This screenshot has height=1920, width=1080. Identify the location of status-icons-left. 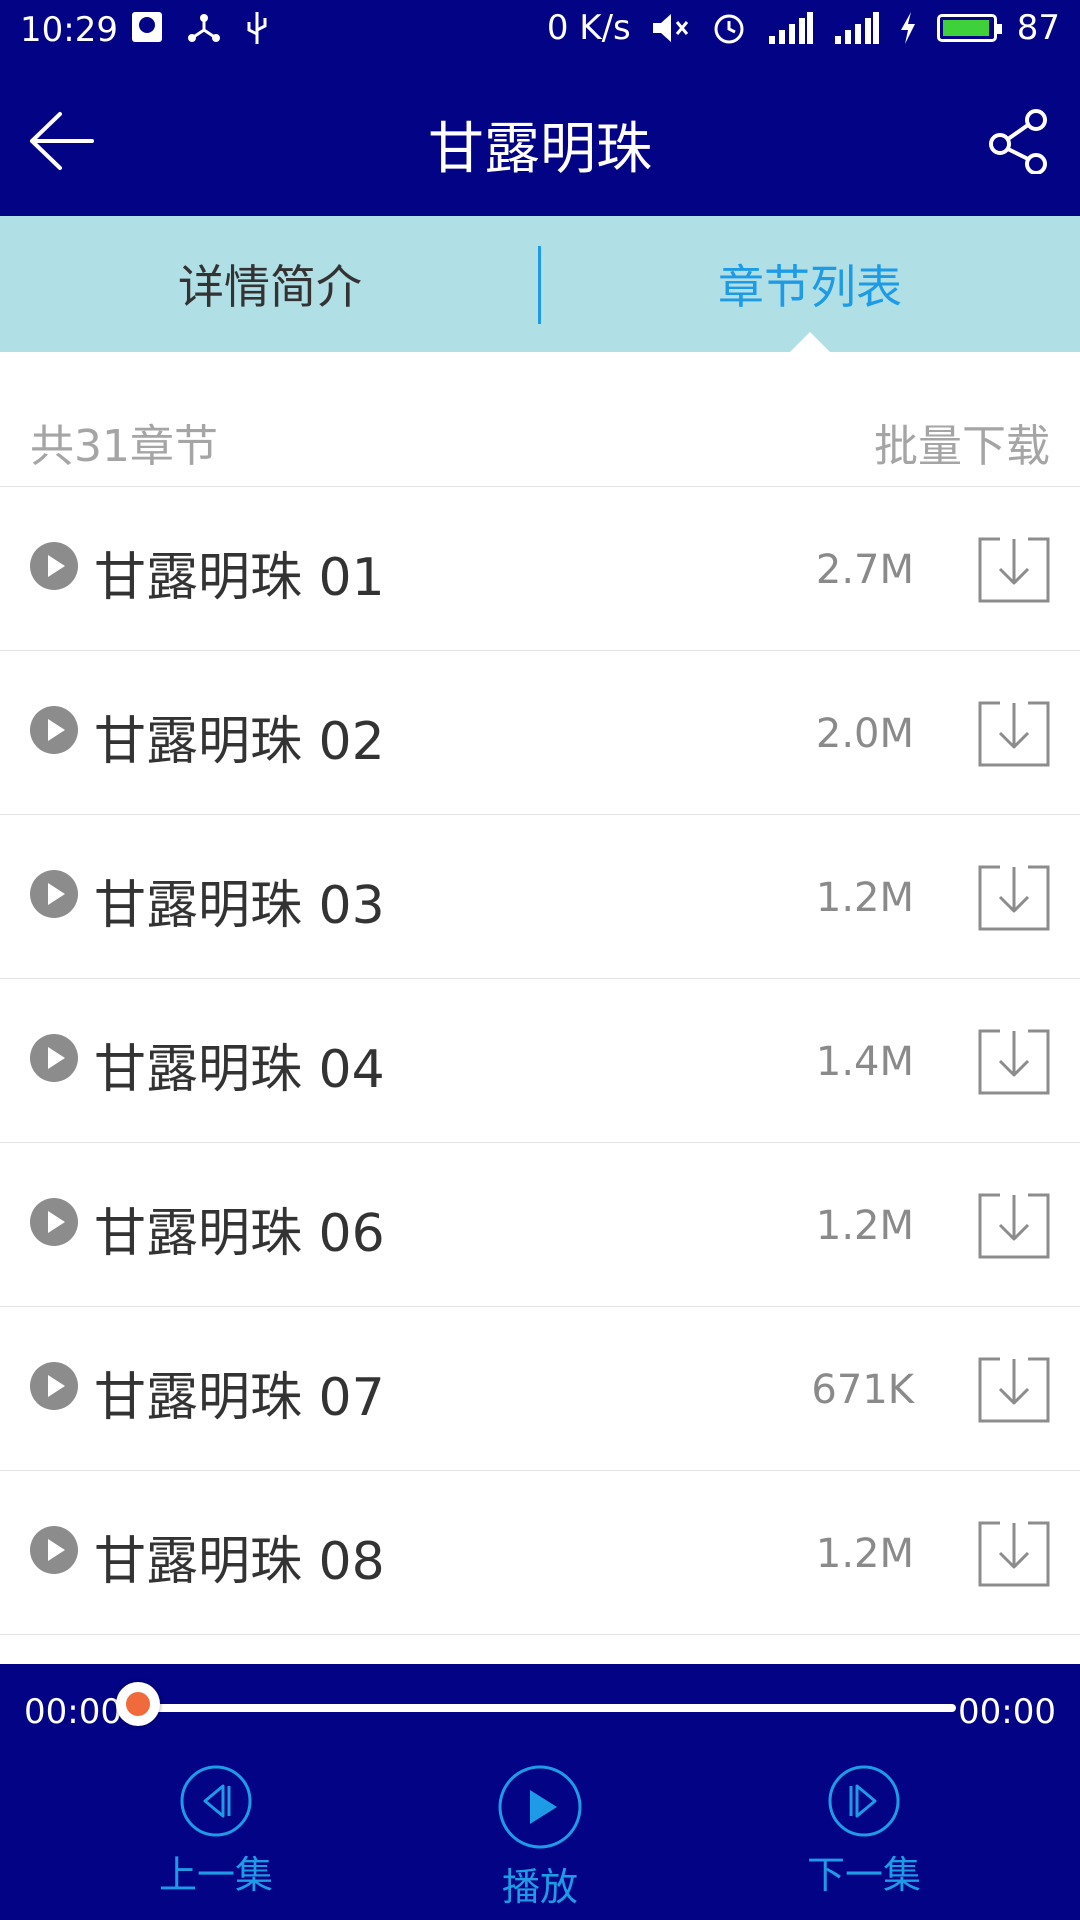
(200, 28).